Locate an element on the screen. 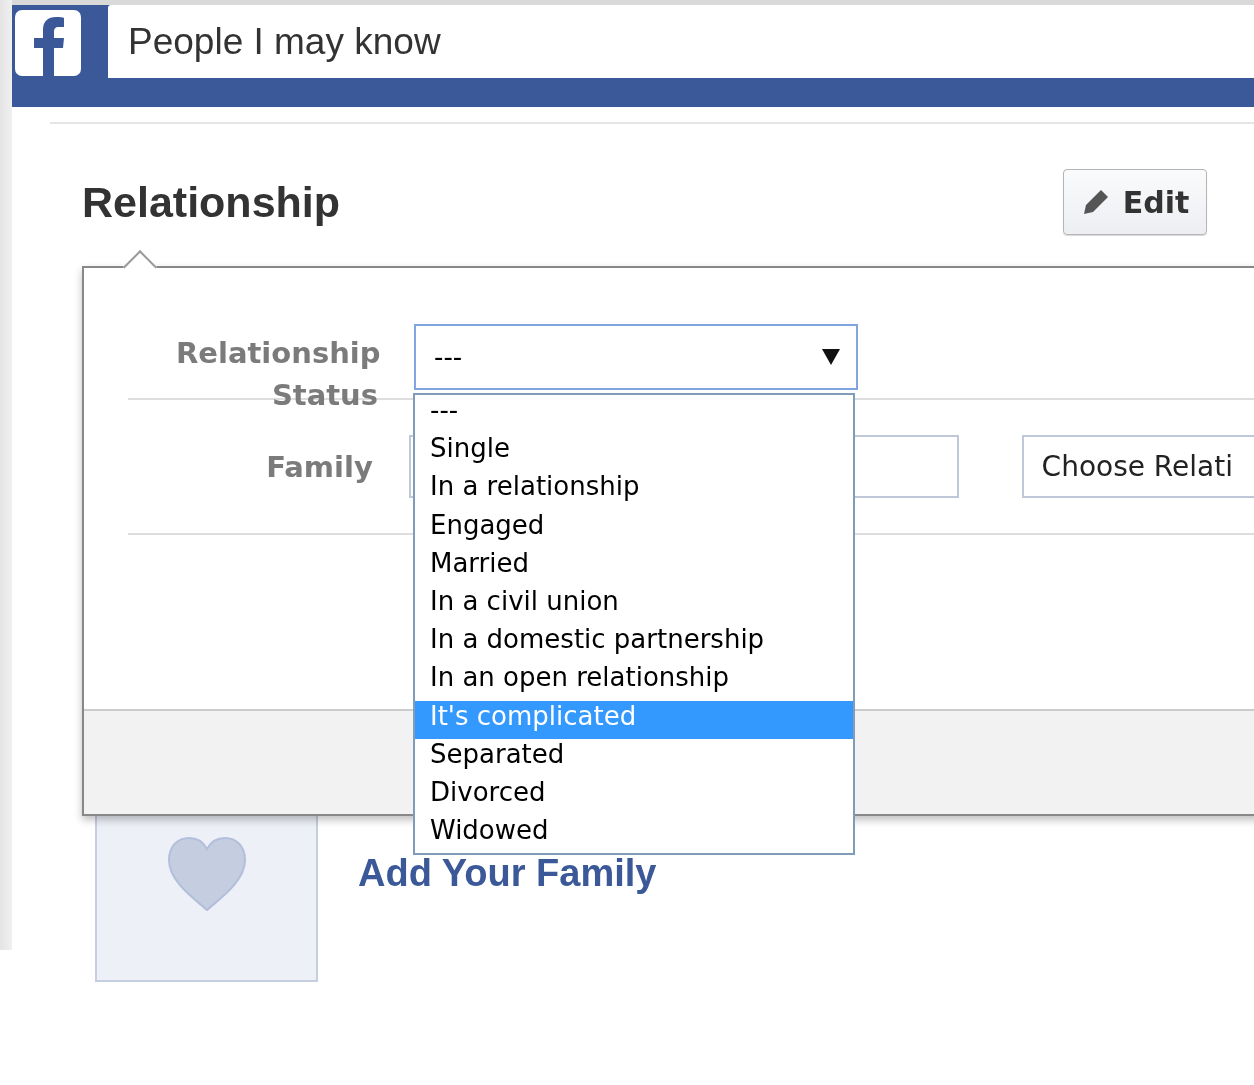 This screenshot has height=1085, width=1254. add-family-title: Add Your Family is located at coordinates (507, 873).